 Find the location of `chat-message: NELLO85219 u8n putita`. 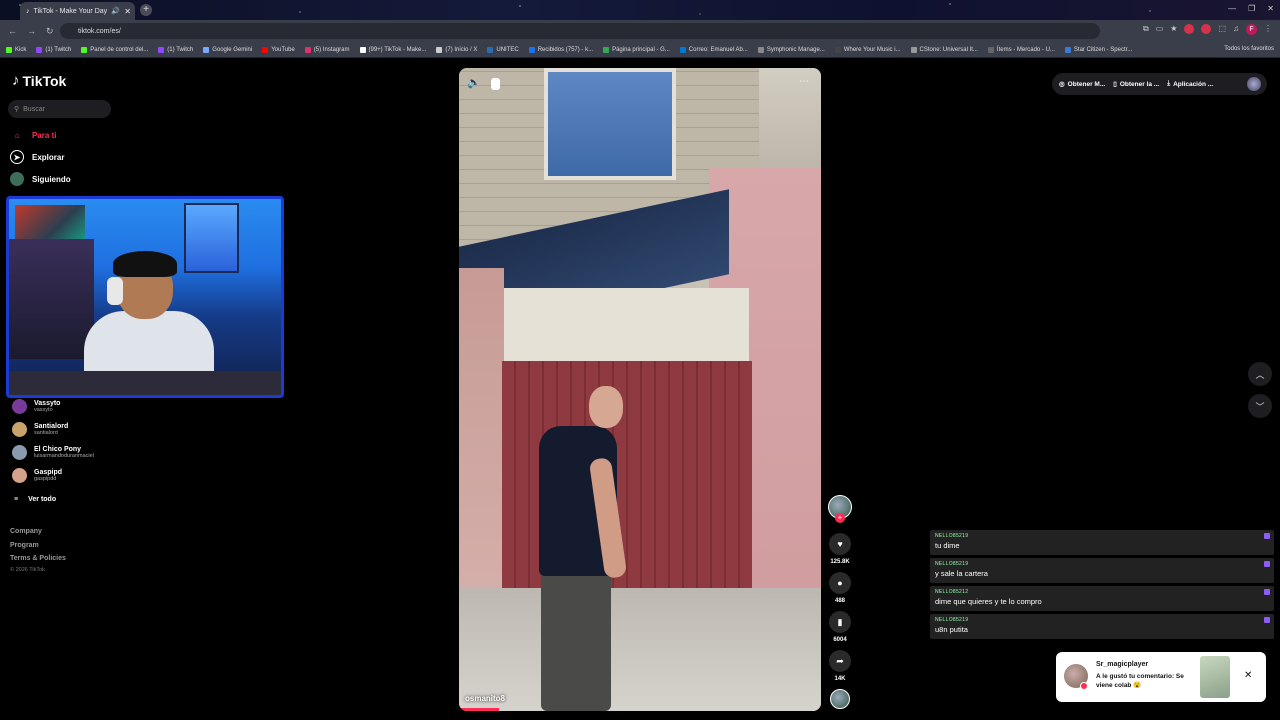

chat-message: NELLO85219 u8n putita is located at coordinates (1102, 626).